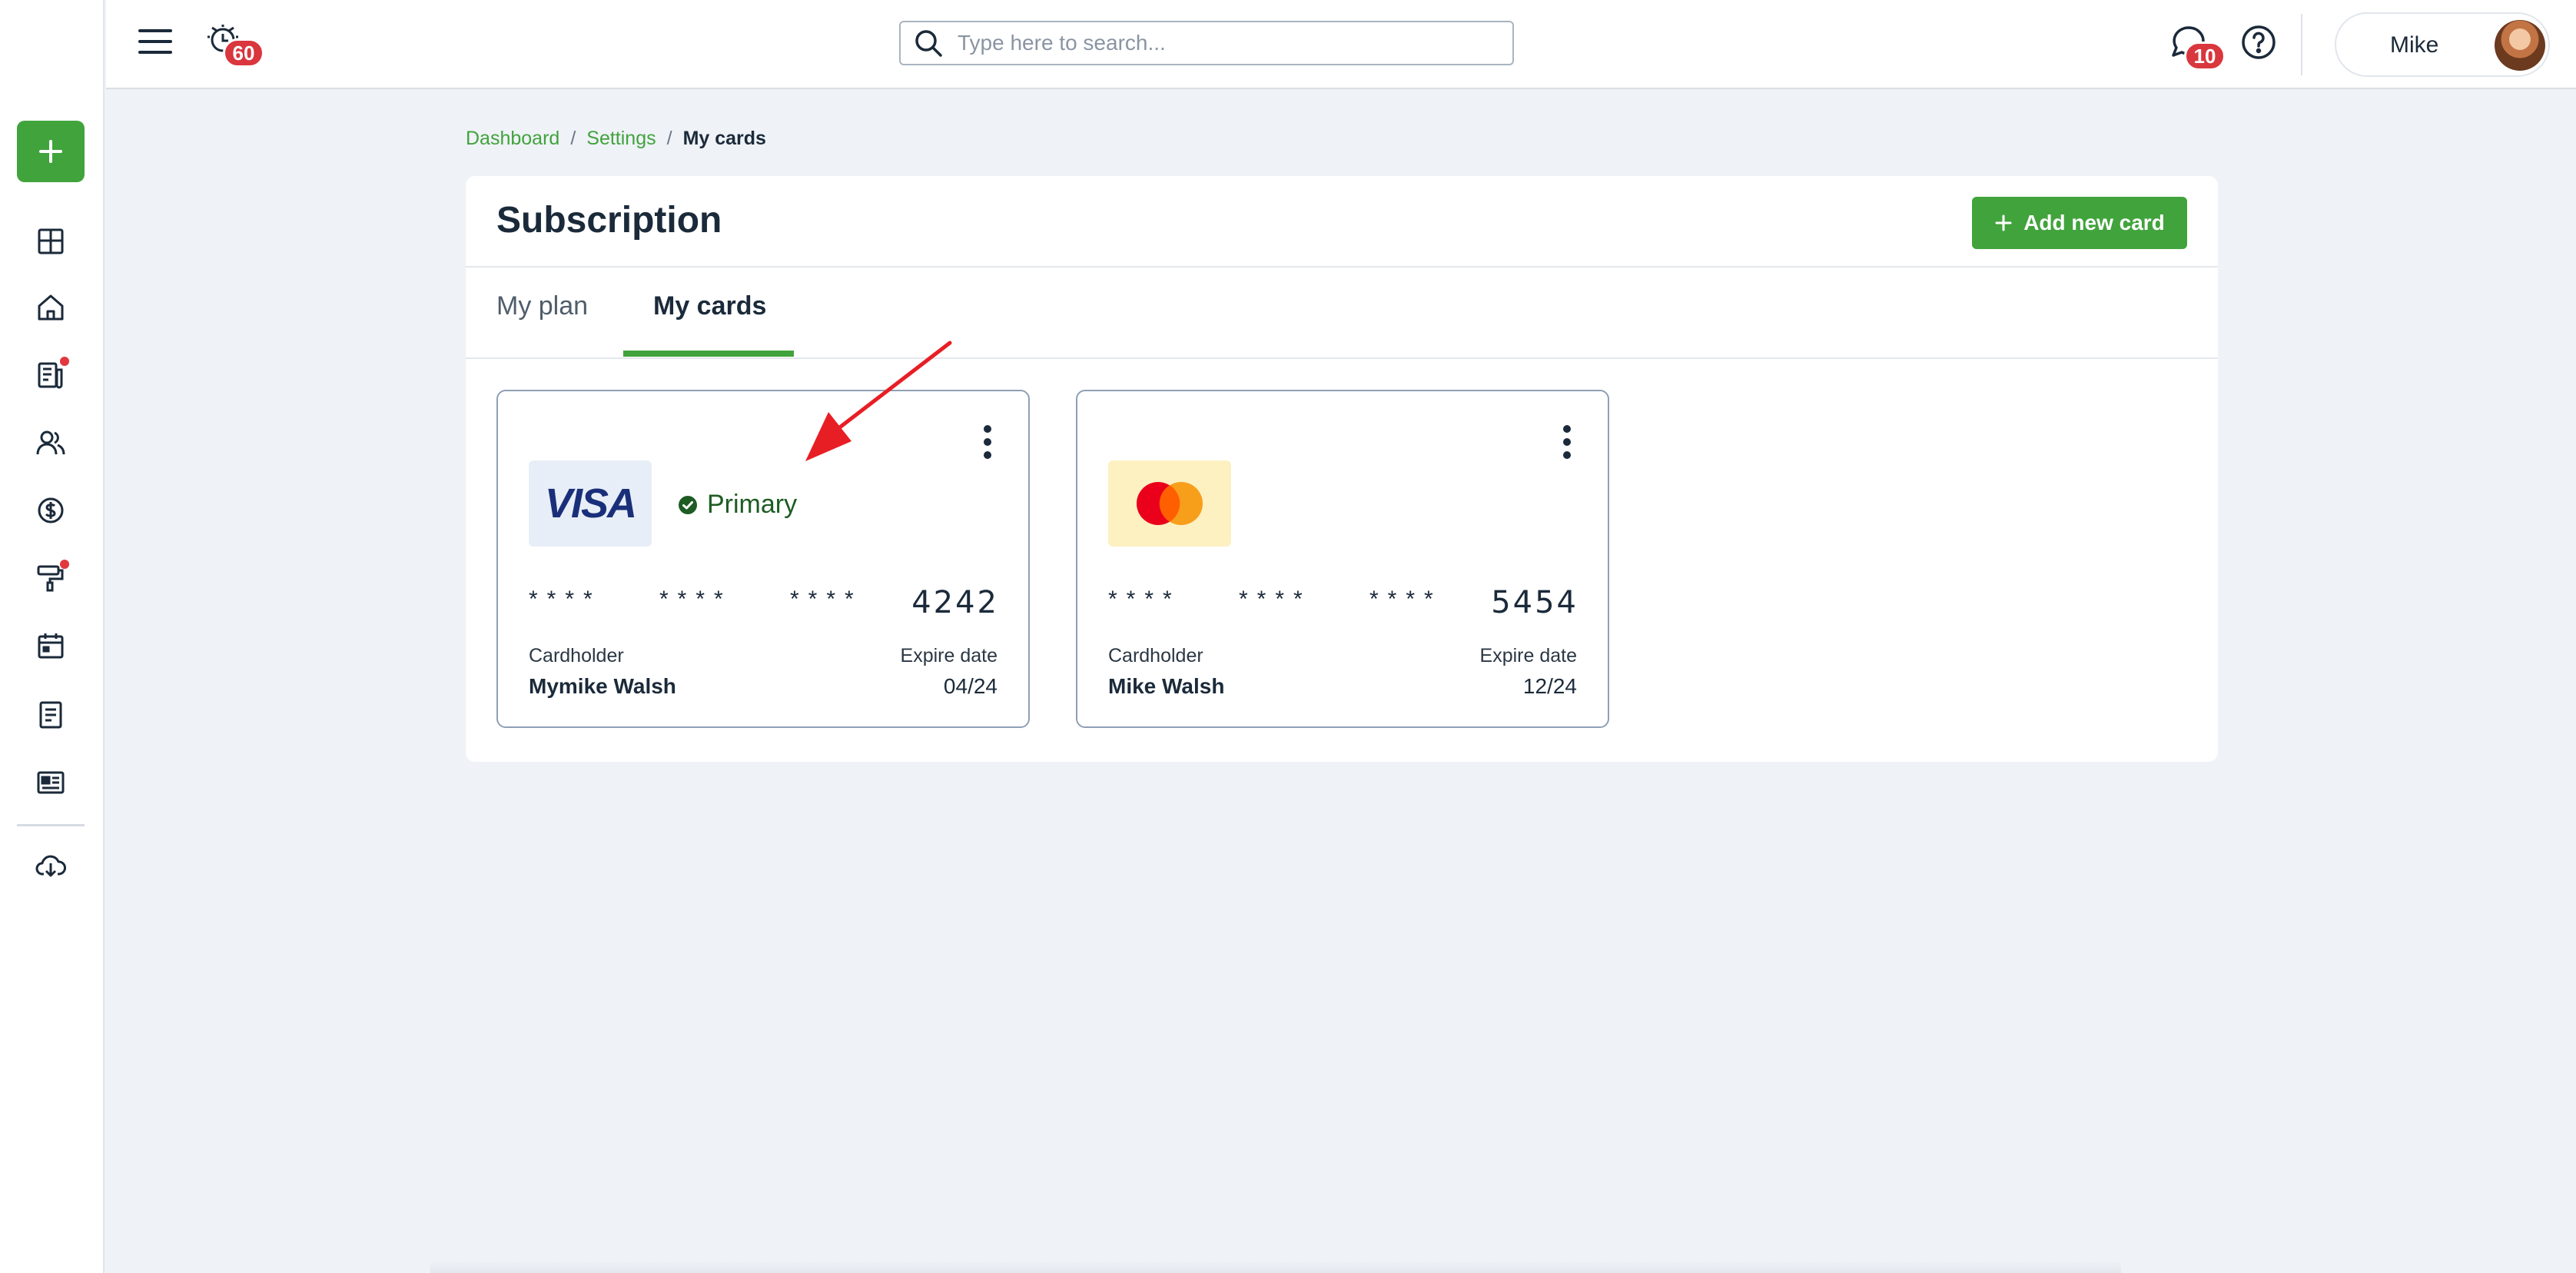  I want to click on dashboard-grid-icon, so click(51, 241).